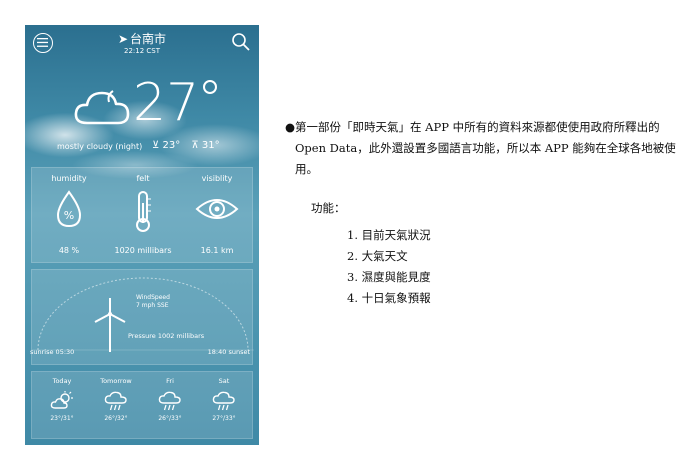 This screenshot has height=467, width=687. I want to click on forecast-day: Today 23°/31°, so click(62, 397).